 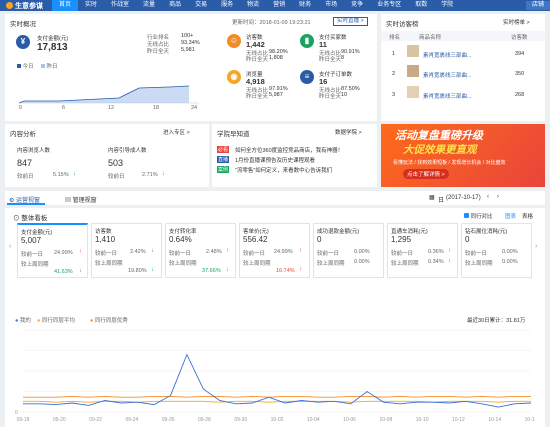 I want to click on nav-item-home: 首页, so click(x=65, y=5).